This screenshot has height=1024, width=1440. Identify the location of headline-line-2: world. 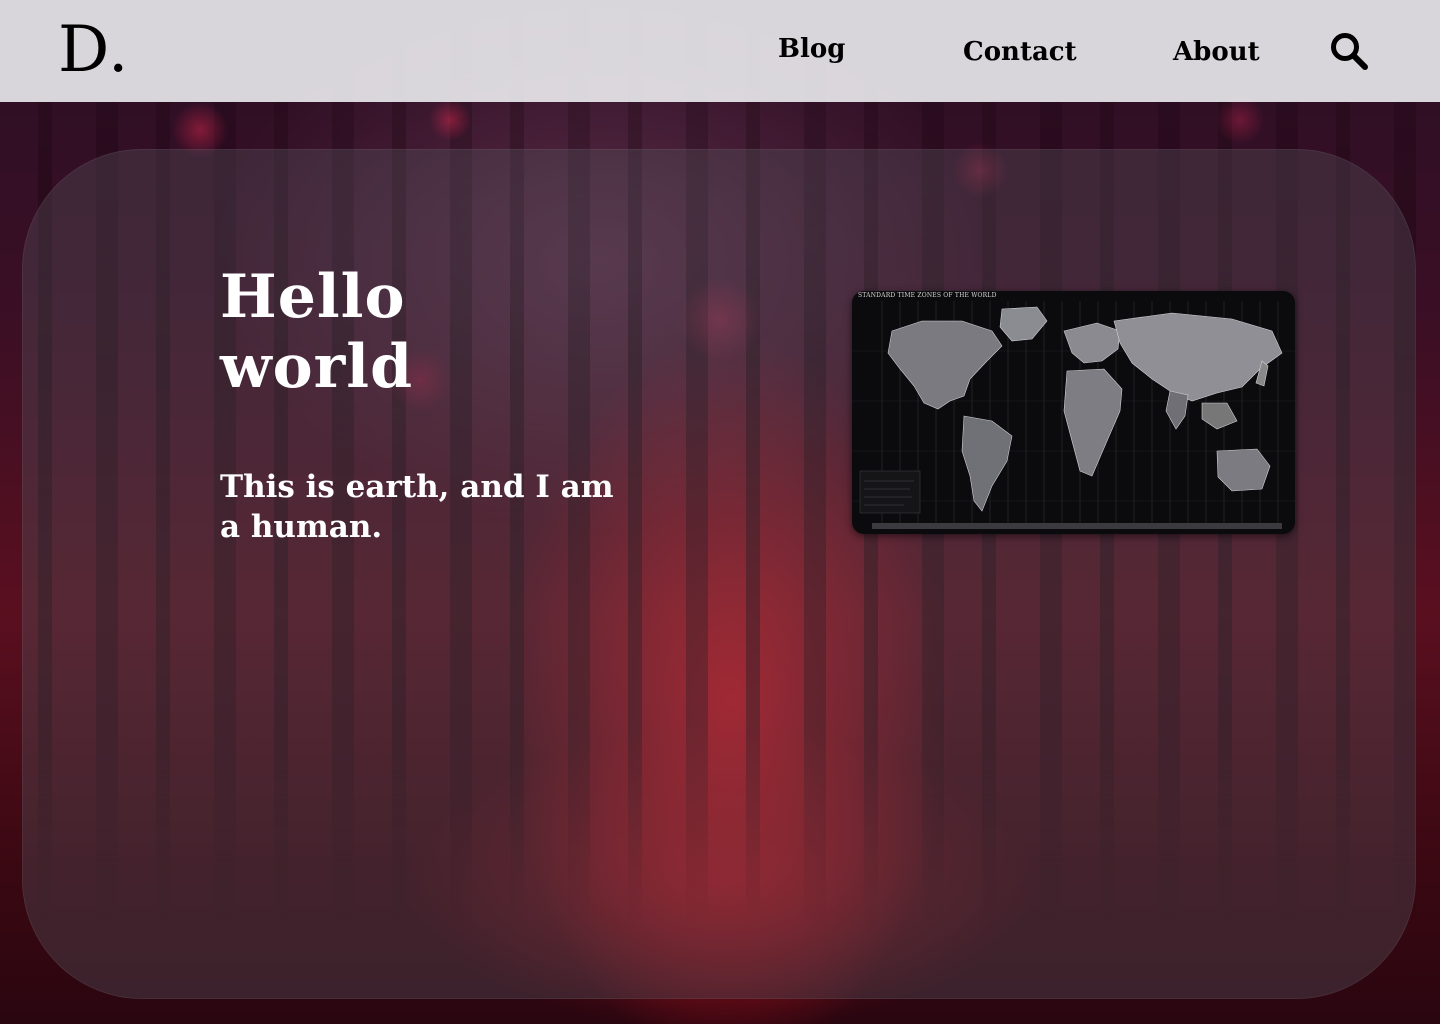
(317, 367).